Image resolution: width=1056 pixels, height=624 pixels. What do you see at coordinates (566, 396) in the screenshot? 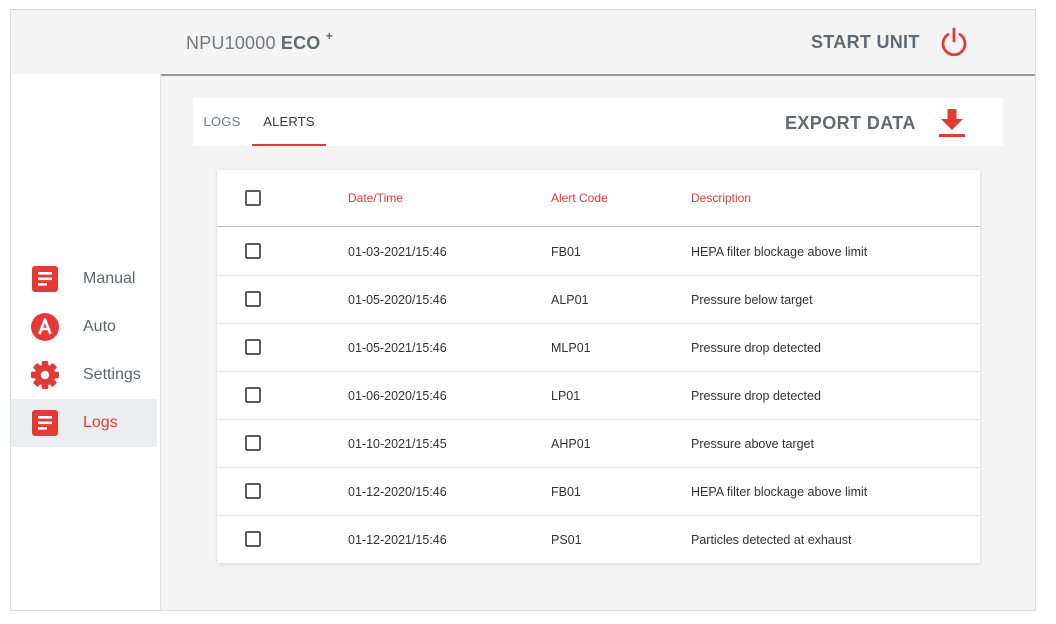
I see `alert-code-cell: LP01` at bounding box center [566, 396].